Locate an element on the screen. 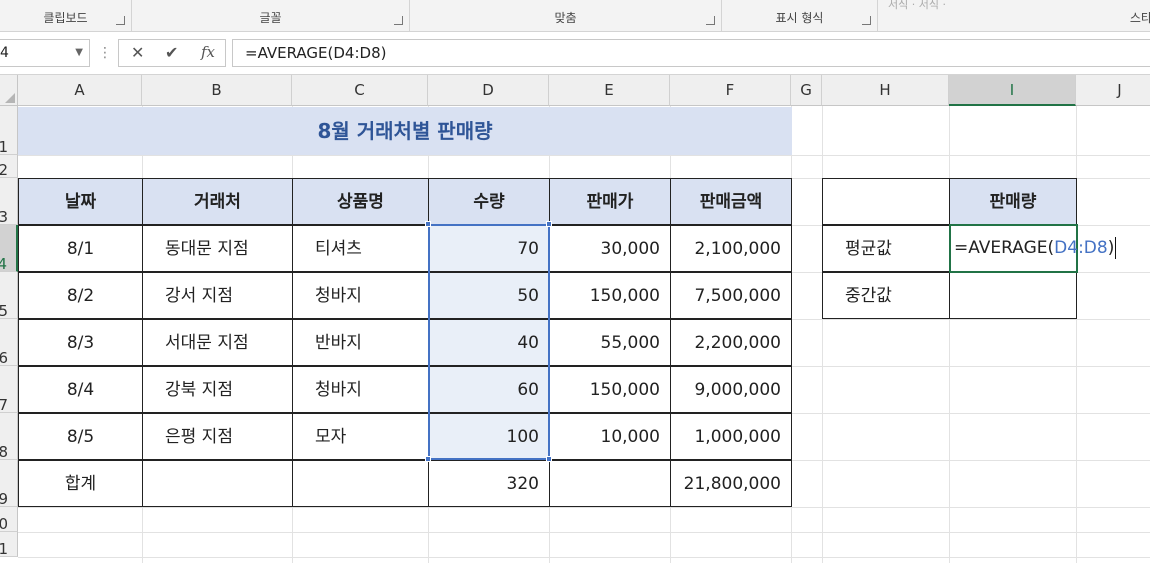  ribbon-group-label: 글꼴 is located at coordinates (270, 18).